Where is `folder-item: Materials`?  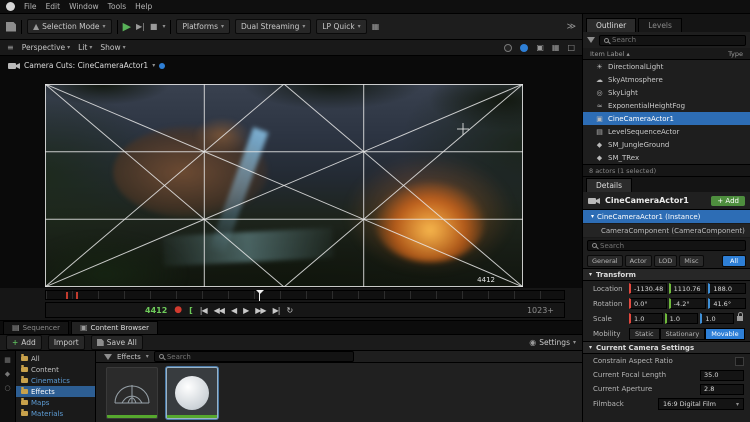 folder-item: Materials is located at coordinates (55, 413).